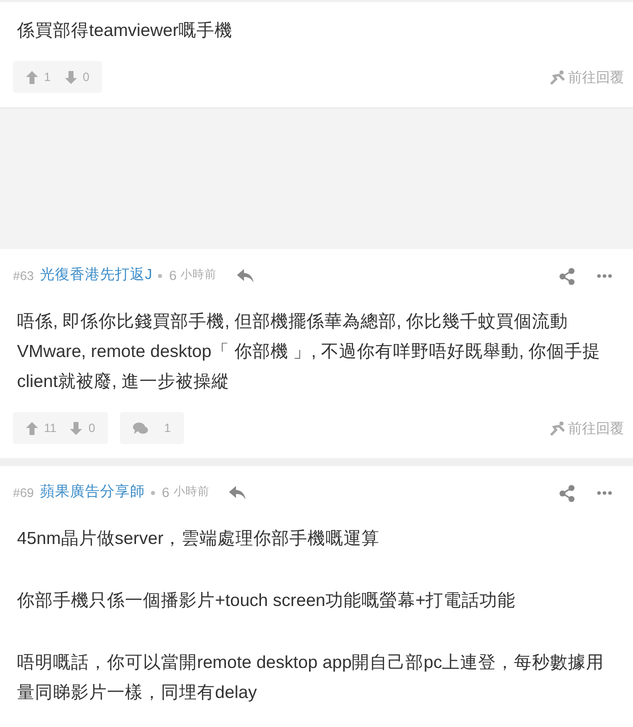 The image size is (633, 727). What do you see at coordinates (152, 428) in the screenshot?
I see `comment-button: 1` at bounding box center [152, 428].